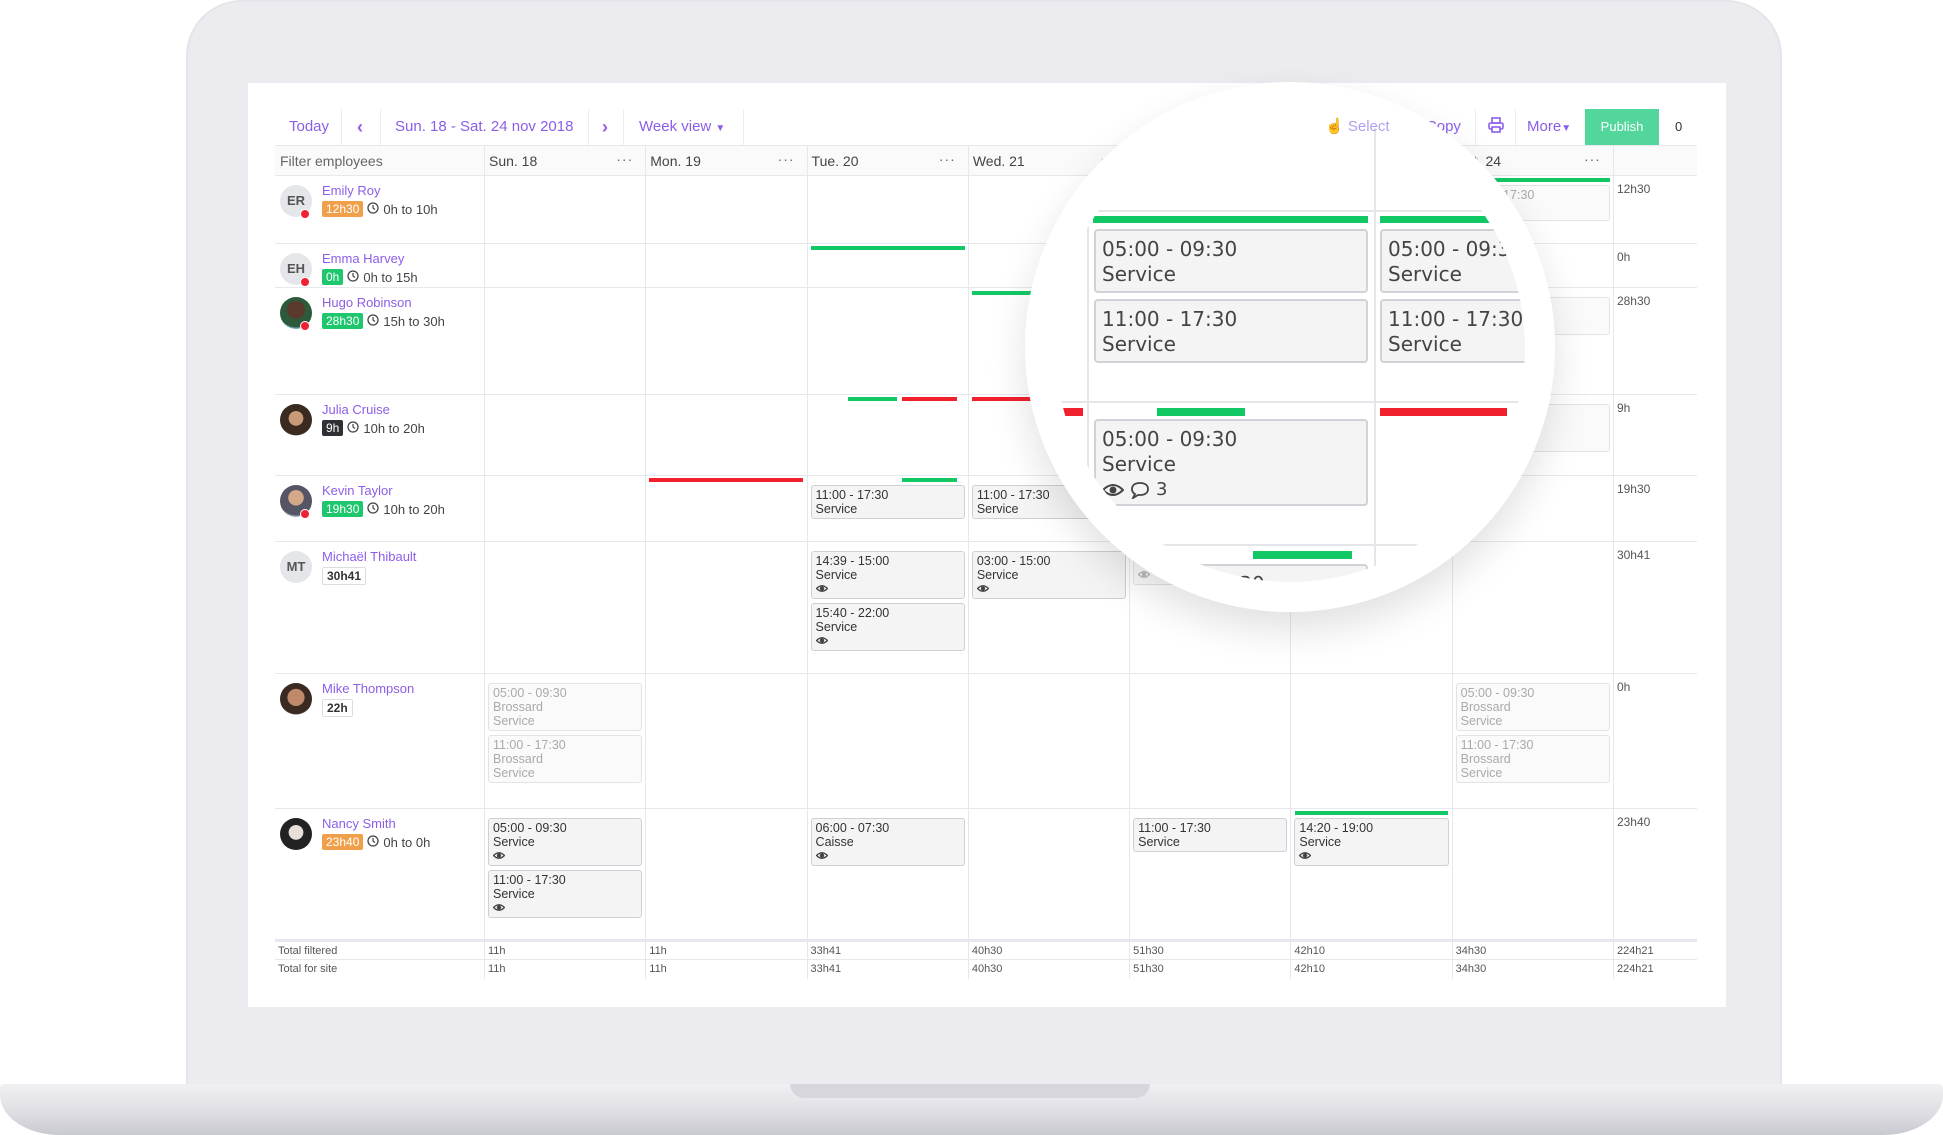 This screenshot has width=1943, height=1135. I want to click on employee-hours: 23h40 0h to 0h, so click(376, 842).